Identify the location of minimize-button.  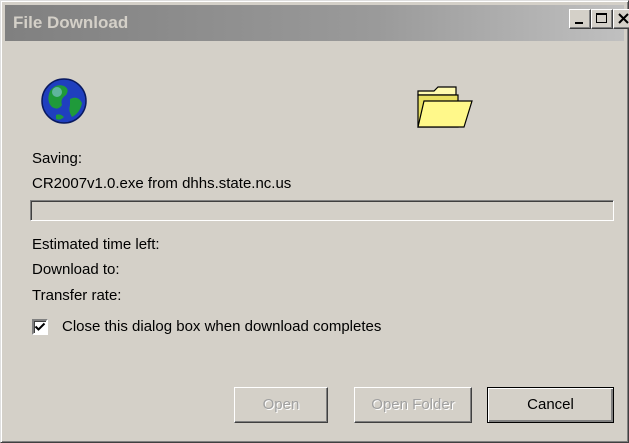
(580, 19).